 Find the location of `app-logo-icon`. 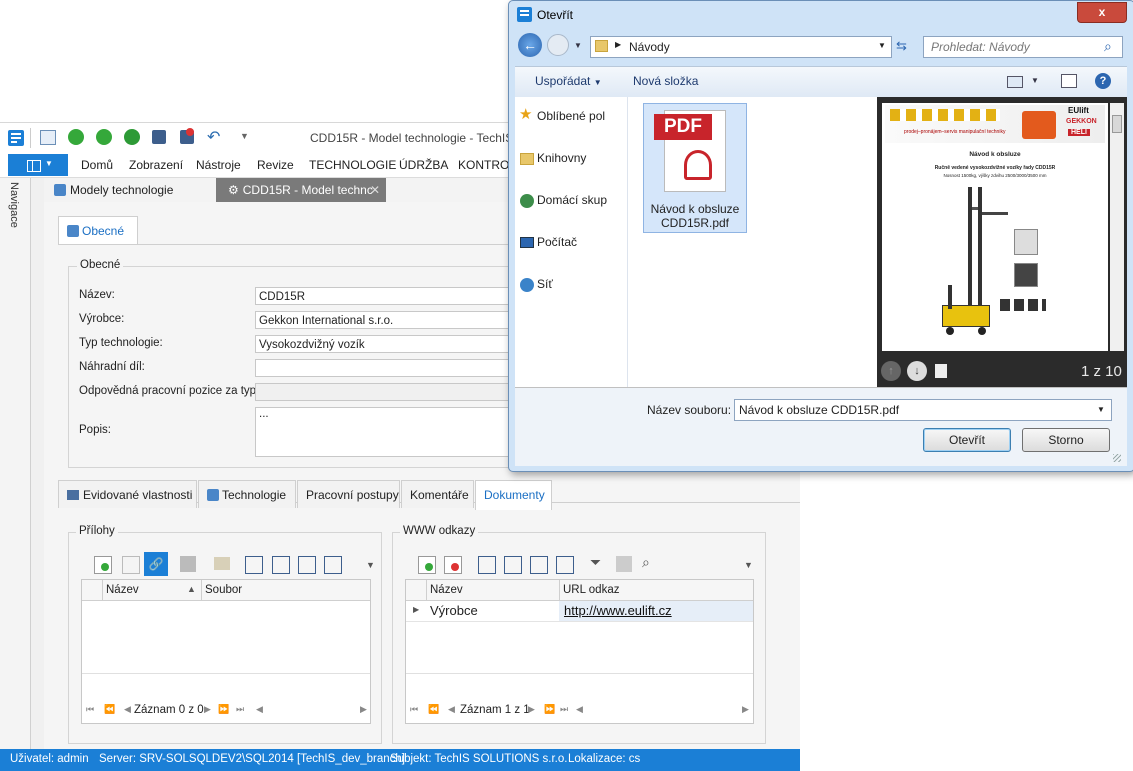

app-logo-icon is located at coordinates (16, 138).